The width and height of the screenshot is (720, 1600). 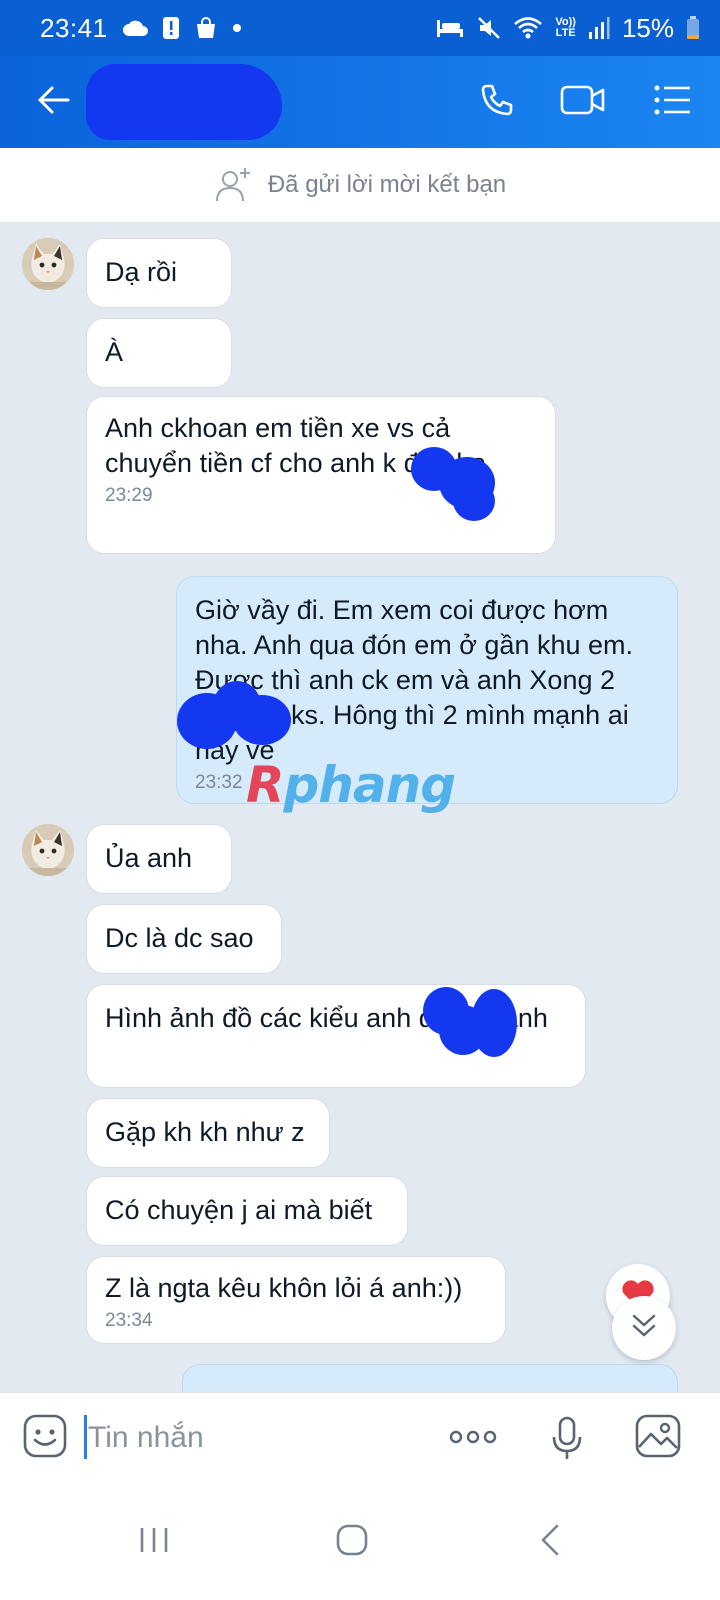 What do you see at coordinates (528, 28) in the screenshot?
I see `wifi-icon` at bounding box center [528, 28].